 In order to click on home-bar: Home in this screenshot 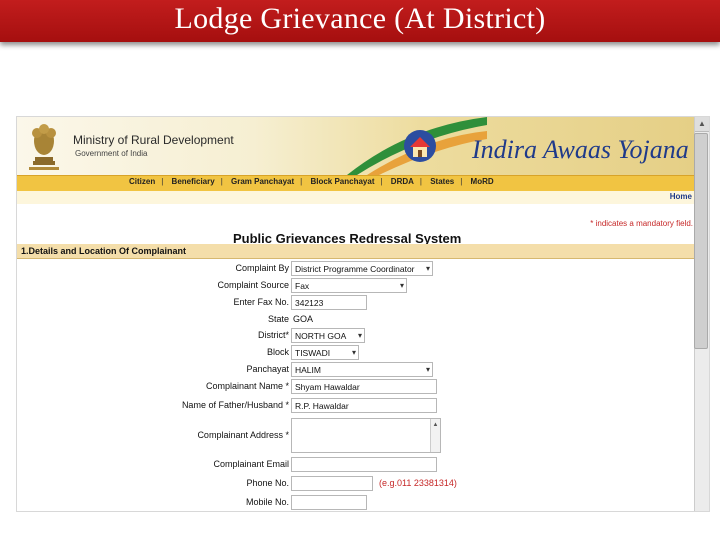, I will do `click(355, 197)`.